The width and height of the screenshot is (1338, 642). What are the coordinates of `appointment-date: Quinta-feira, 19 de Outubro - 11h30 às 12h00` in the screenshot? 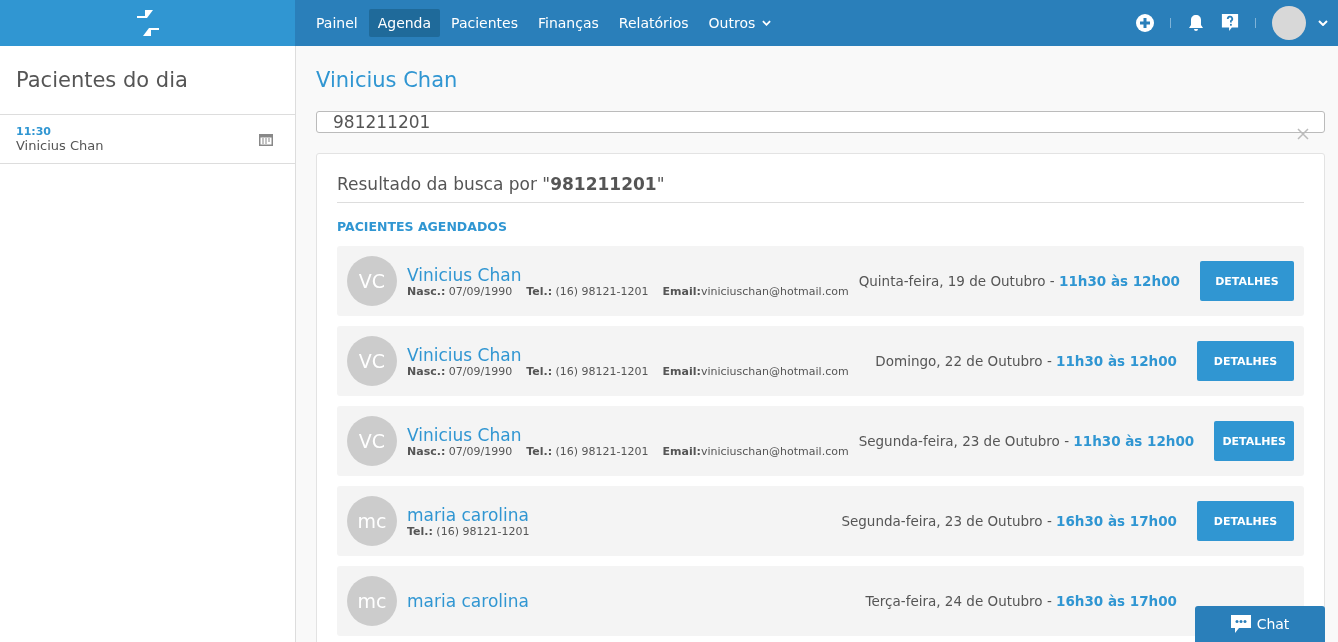 It's located at (1019, 281).